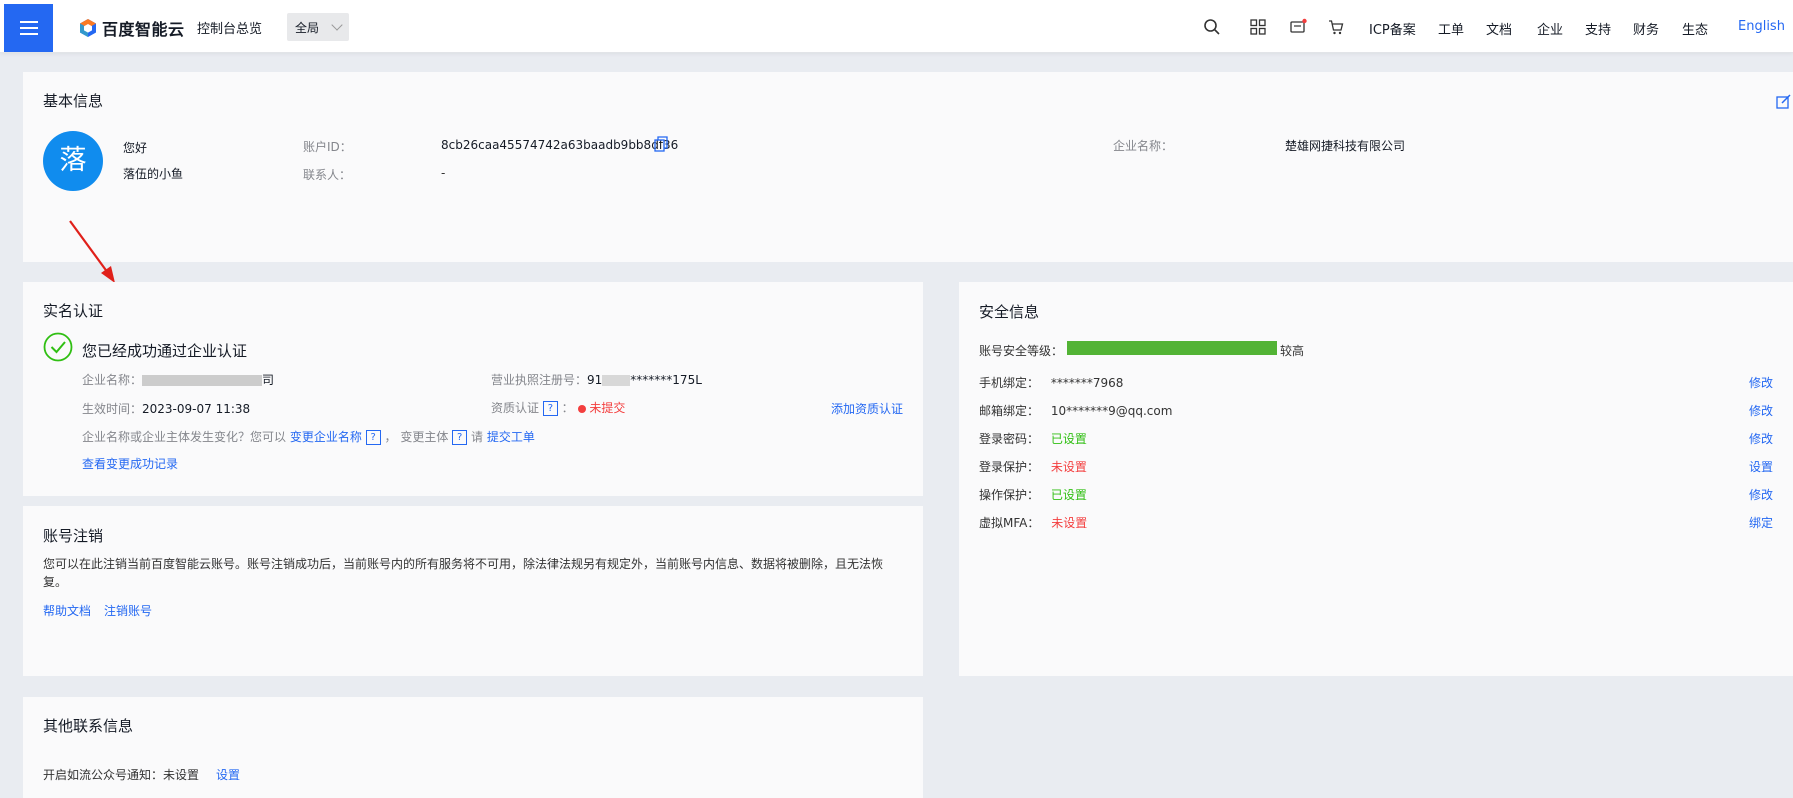  What do you see at coordinates (228, 774) in the screenshot?
I see `notify-setup-link: 设置` at bounding box center [228, 774].